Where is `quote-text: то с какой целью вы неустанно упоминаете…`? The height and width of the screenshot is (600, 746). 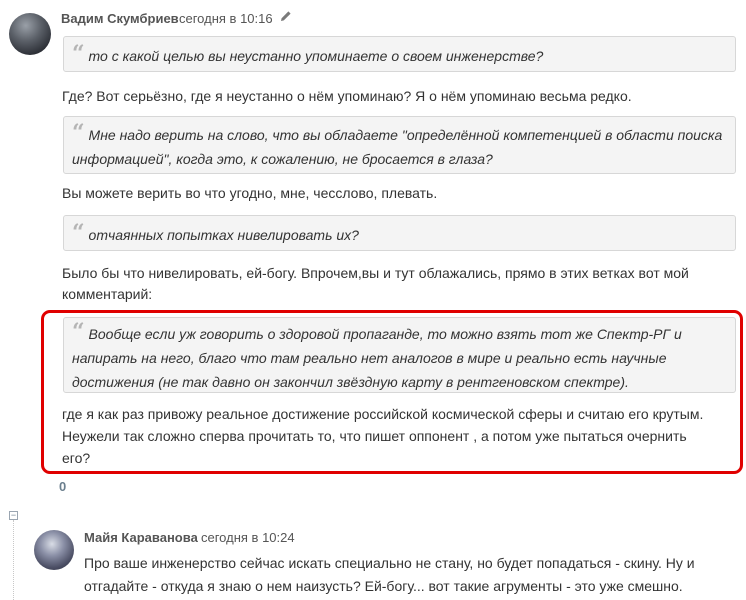
quote-text: то с какой целью вы неустанно упоминаете… is located at coordinates (316, 56).